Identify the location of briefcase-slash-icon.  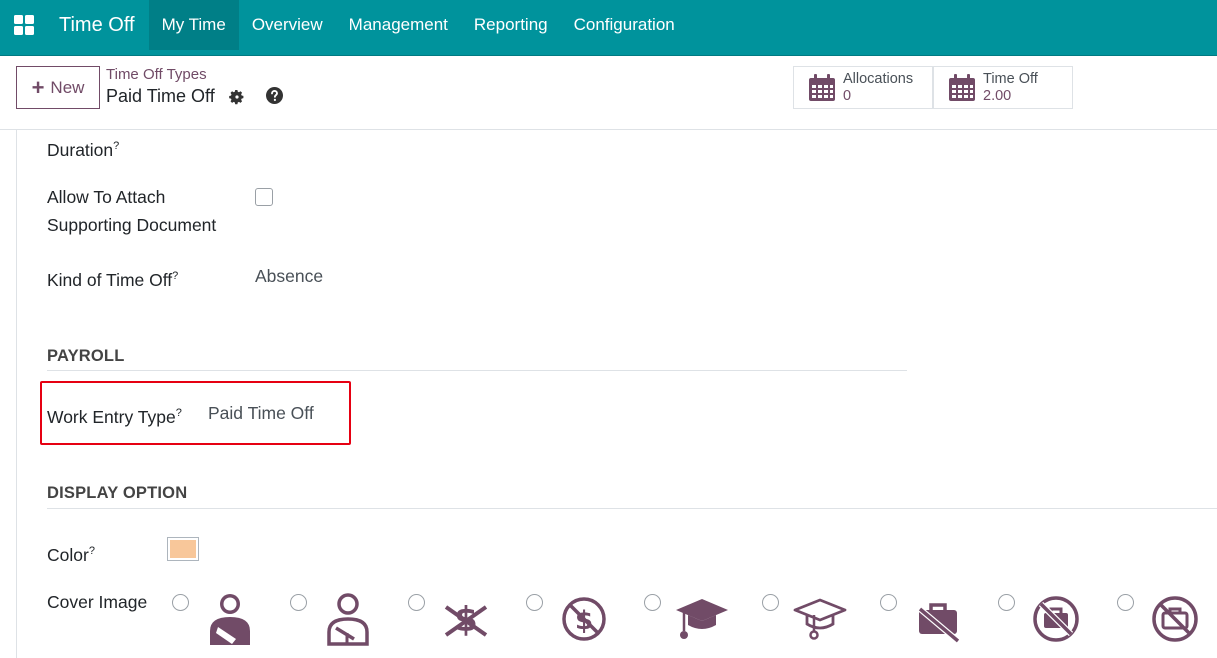
(938, 619).